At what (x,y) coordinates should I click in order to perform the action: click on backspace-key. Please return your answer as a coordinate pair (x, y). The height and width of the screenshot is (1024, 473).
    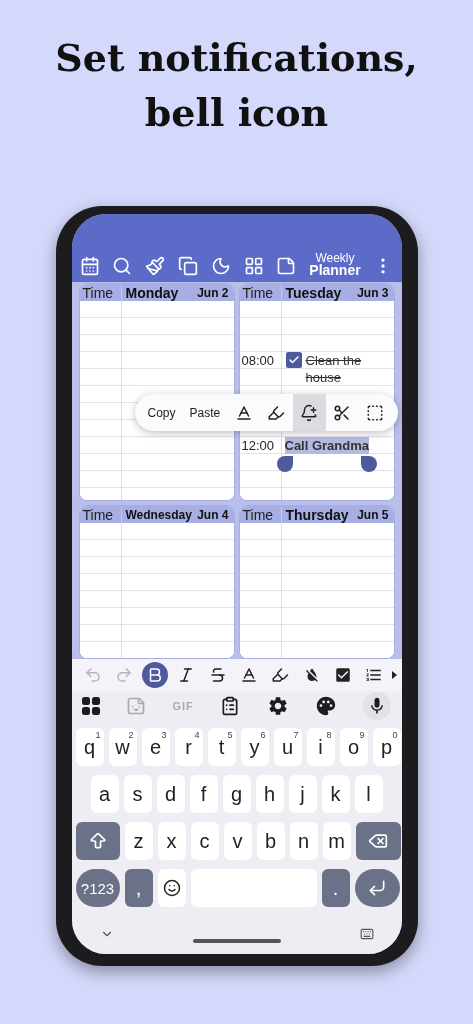
    Looking at the image, I should click on (378, 841).